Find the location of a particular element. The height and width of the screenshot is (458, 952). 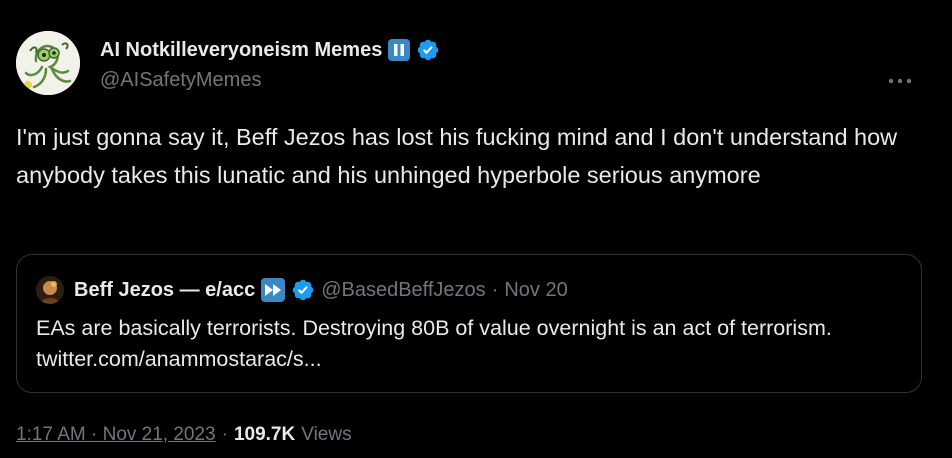

tweet-meta: 1:17 AM · Nov 21, 2023 · 109.7K Views is located at coordinates (184, 435).